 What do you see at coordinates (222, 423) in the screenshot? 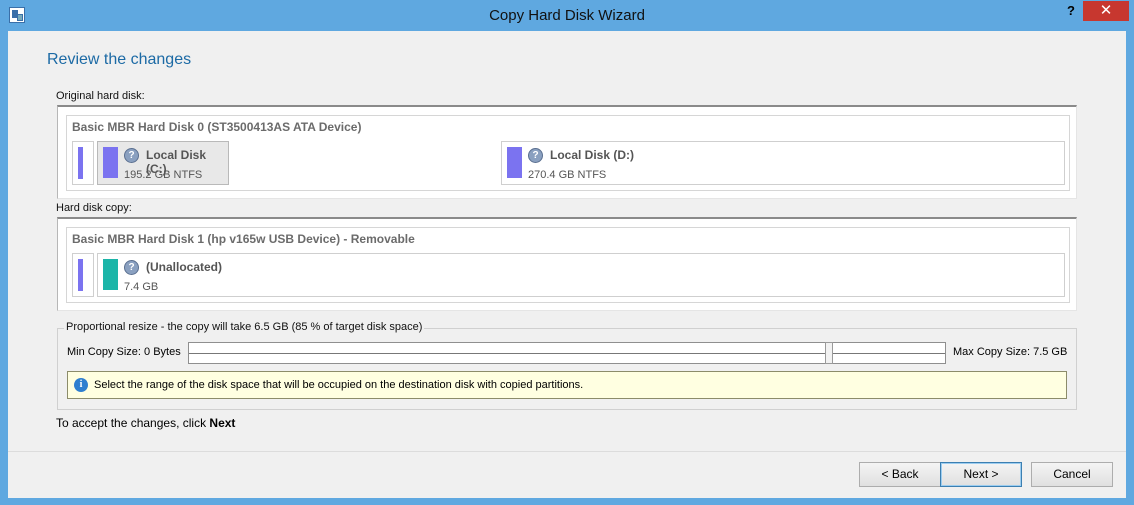
I see `accept-action: Next` at bounding box center [222, 423].